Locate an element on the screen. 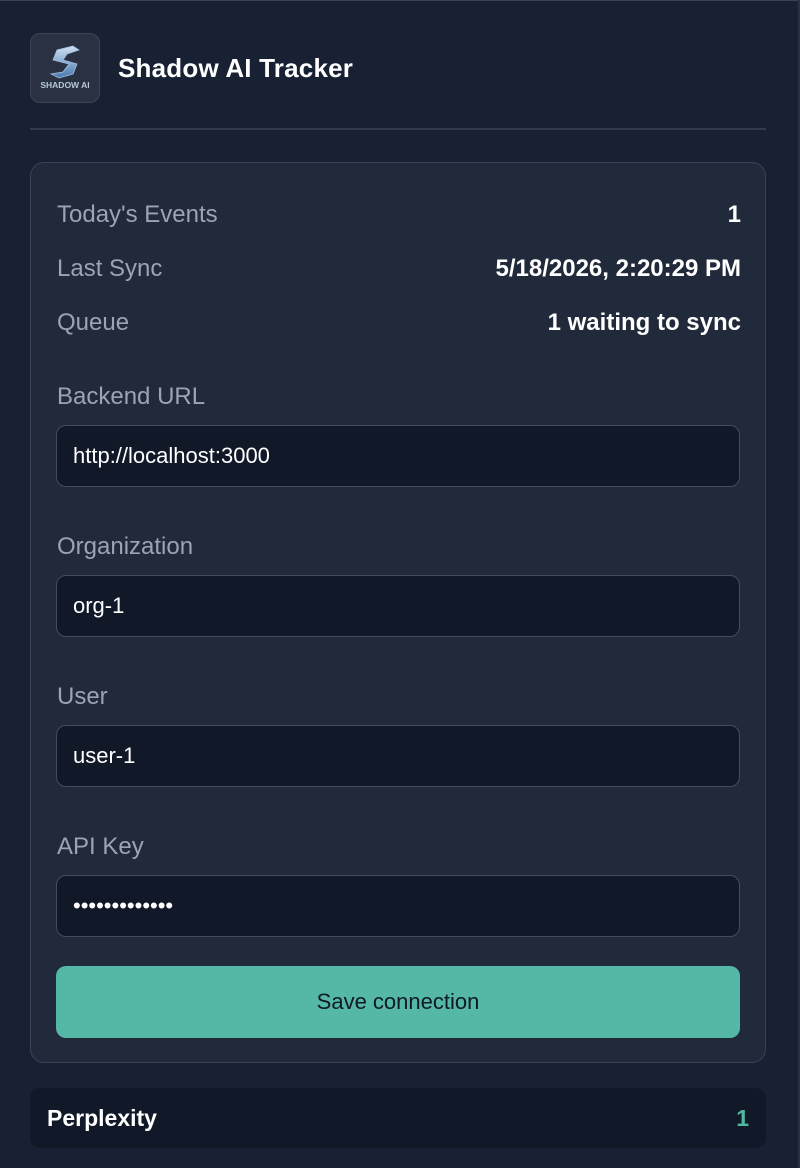 Image resolution: width=800 pixels, height=1168 pixels. stat-row-last-sync: Last Sync 5/18/2026, 2:20:29 PM is located at coordinates (399, 269).